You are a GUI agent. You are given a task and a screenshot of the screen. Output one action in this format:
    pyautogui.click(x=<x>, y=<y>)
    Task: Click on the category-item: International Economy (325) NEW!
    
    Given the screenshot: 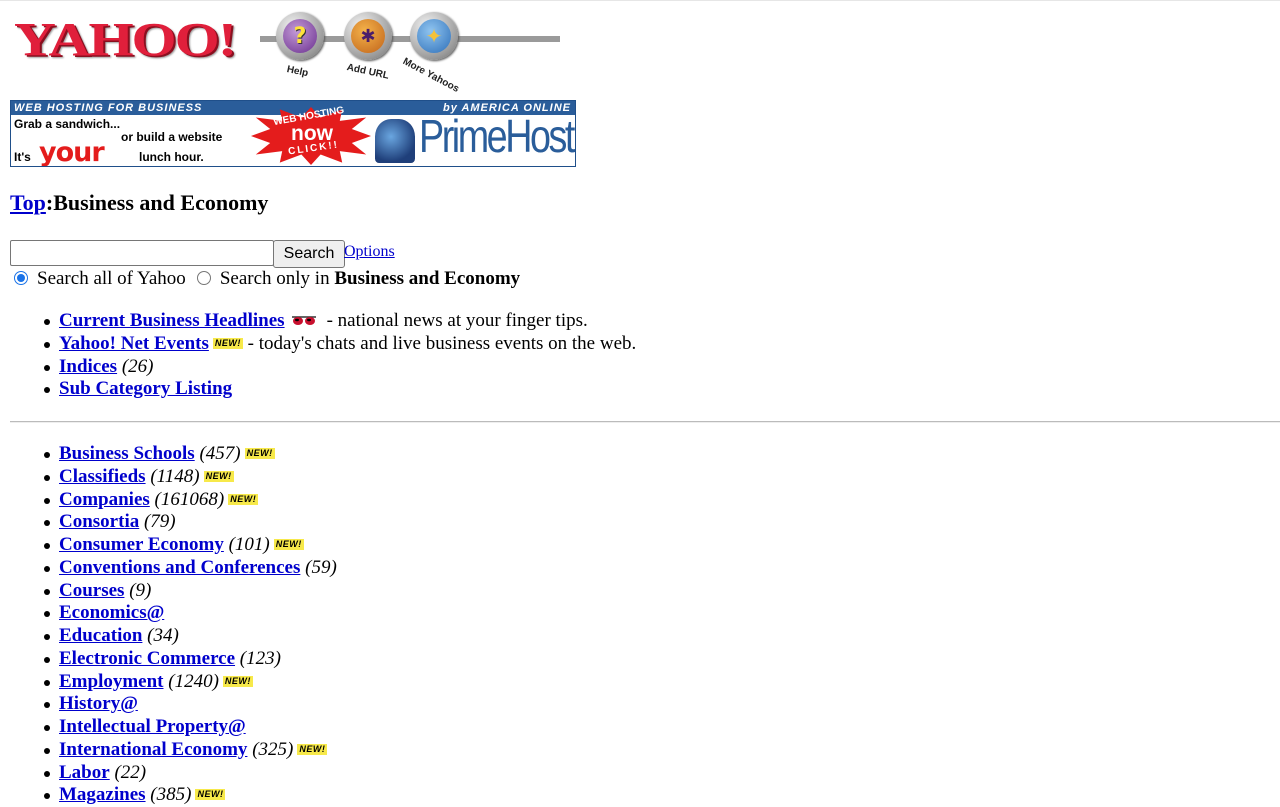 What is the action you would take?
    pyautogui.click(x=190, y=750)
    